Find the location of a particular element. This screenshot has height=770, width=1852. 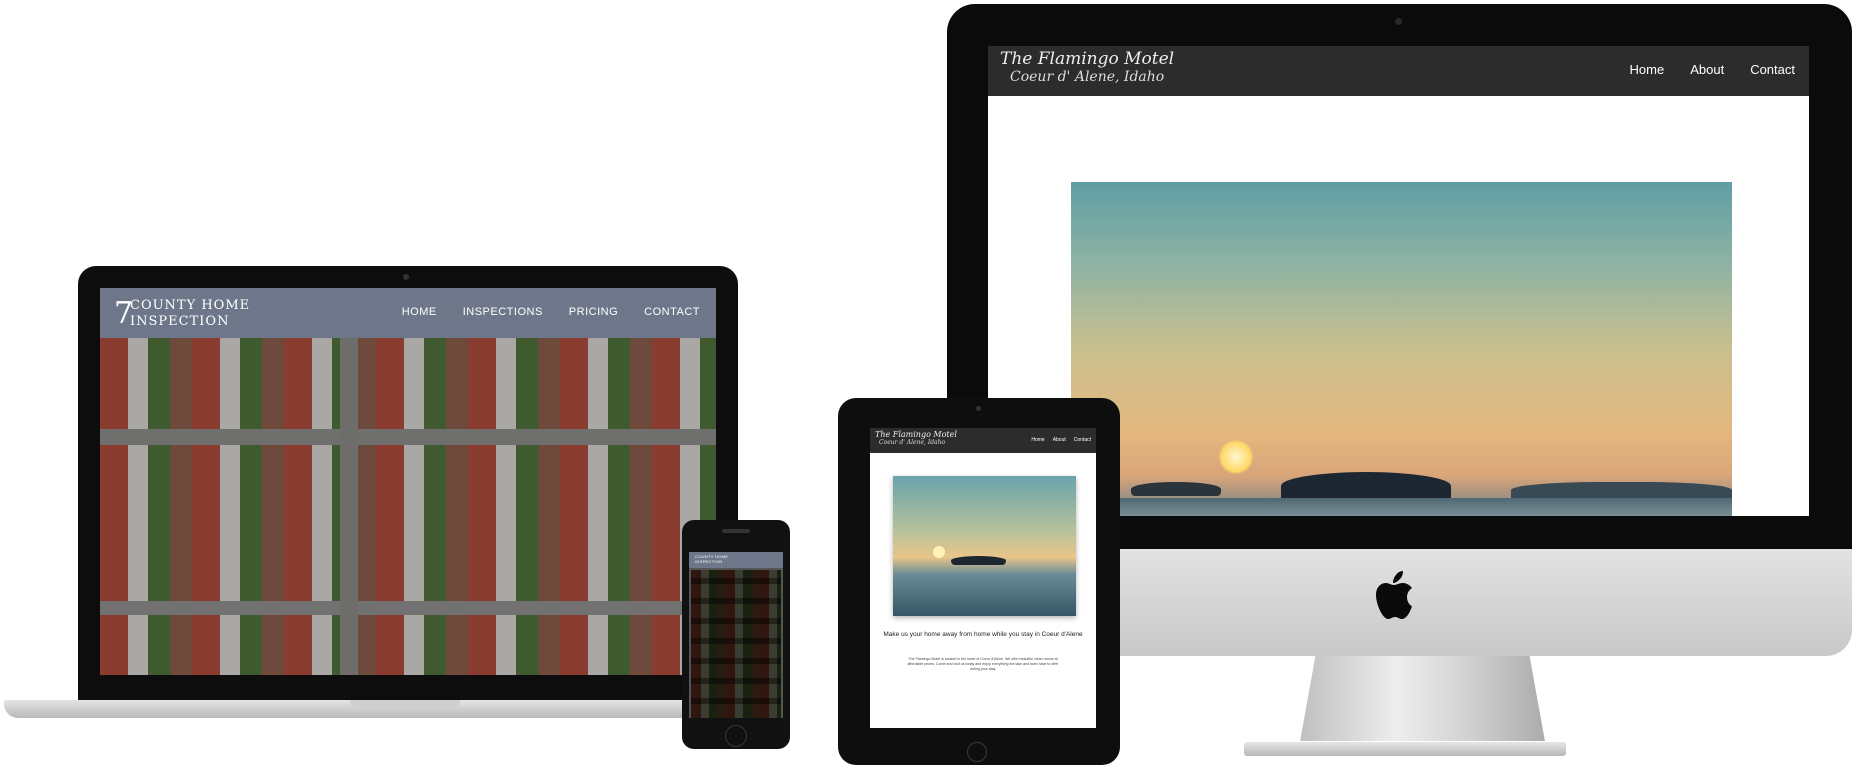

flamingo-site-subtitle: Coeur d' Alene, Idaho is located at coordinates (1087, 77).